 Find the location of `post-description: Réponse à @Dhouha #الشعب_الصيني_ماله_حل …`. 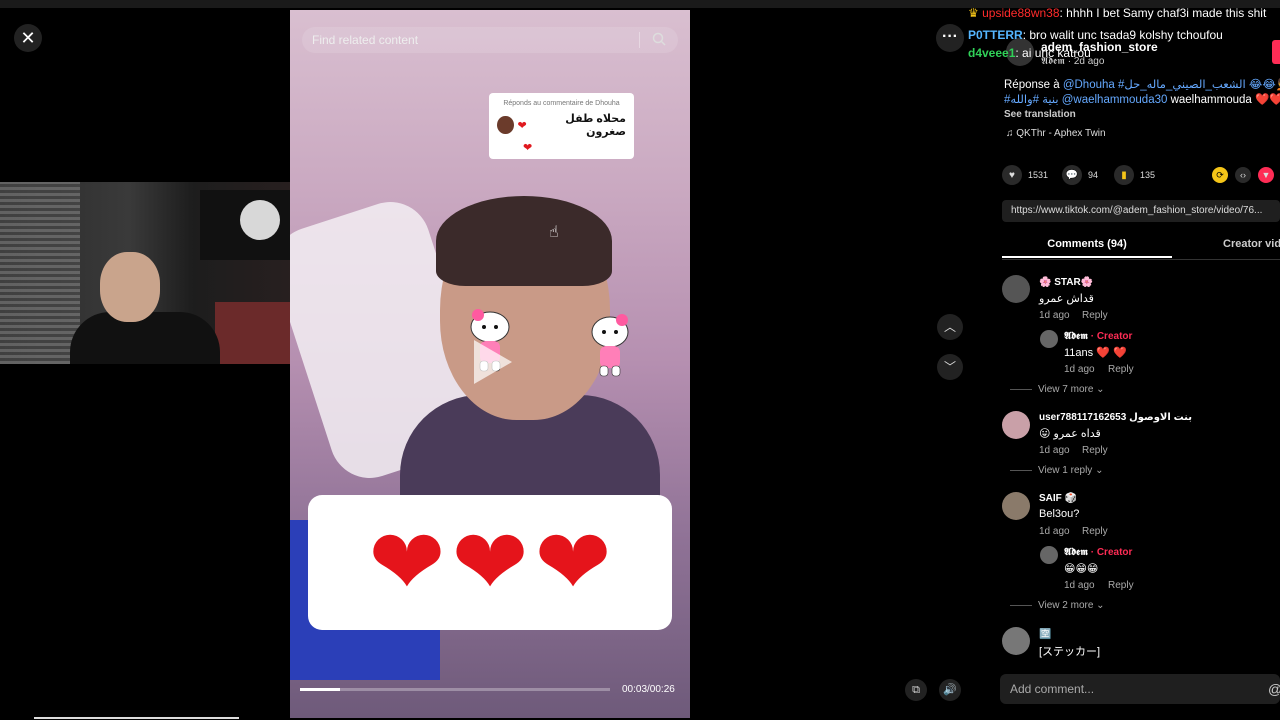

post-description: Réponse à @Dhouha #الشعب_الصيني_ماله_حل … is located at coordinates (1142, 93).